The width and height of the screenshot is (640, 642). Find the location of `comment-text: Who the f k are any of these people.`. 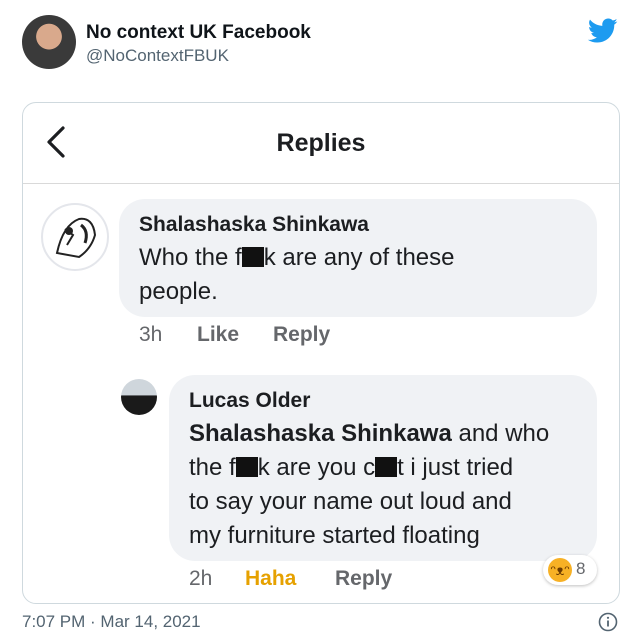

comment-text: Who the f k are any of these people. is located at coordinates (297, 275).